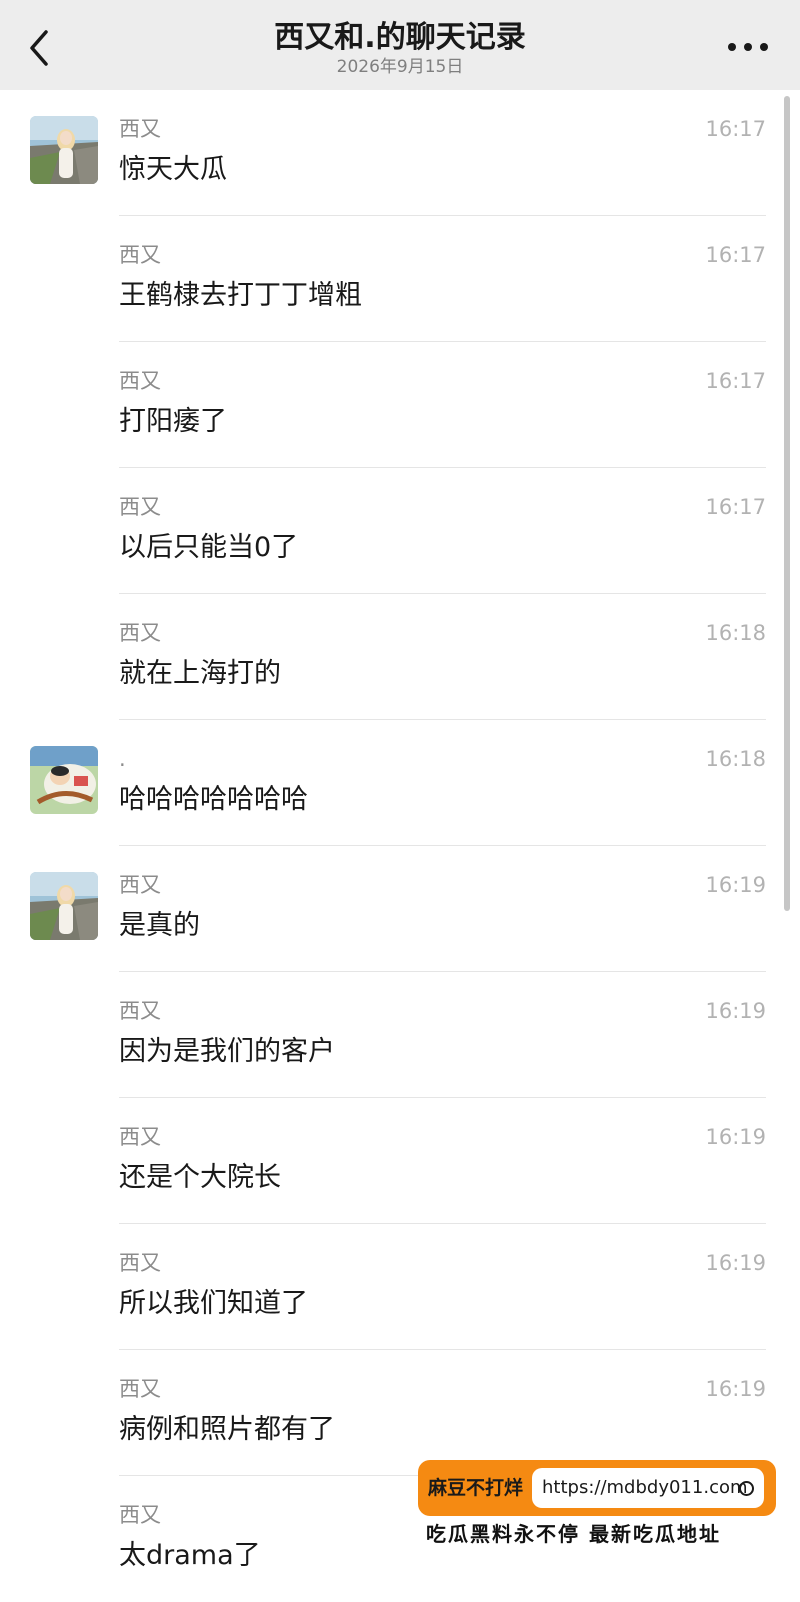  I want to click on message-text: 以后只能当0了, so click(209, 547).